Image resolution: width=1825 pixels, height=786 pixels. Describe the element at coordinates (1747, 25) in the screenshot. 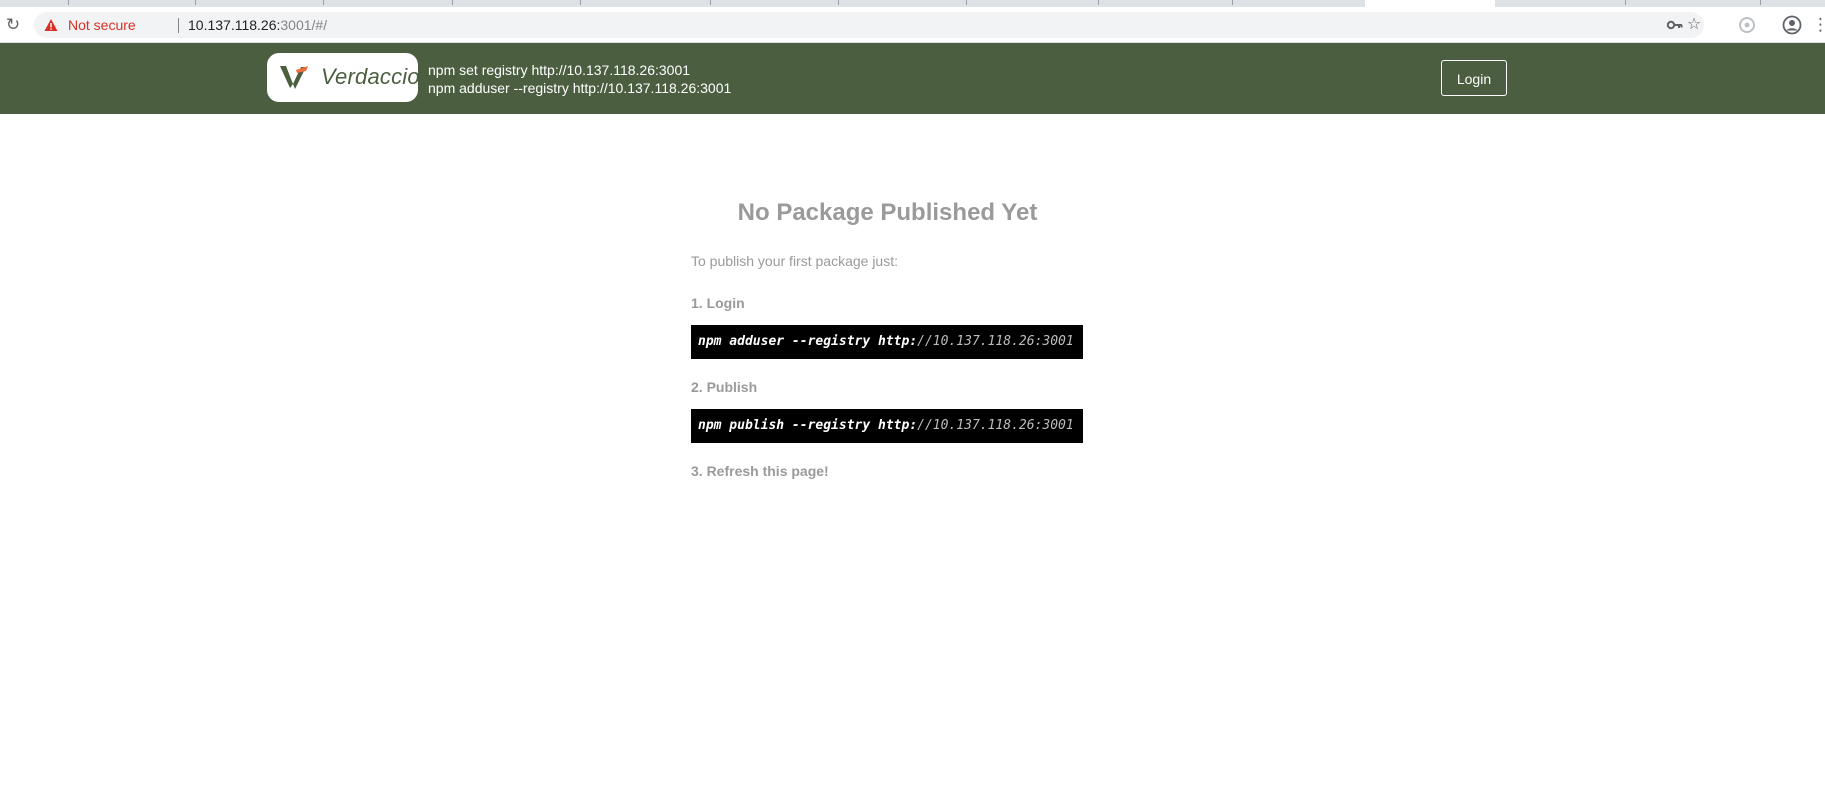

I see `extension-icon` at that location.